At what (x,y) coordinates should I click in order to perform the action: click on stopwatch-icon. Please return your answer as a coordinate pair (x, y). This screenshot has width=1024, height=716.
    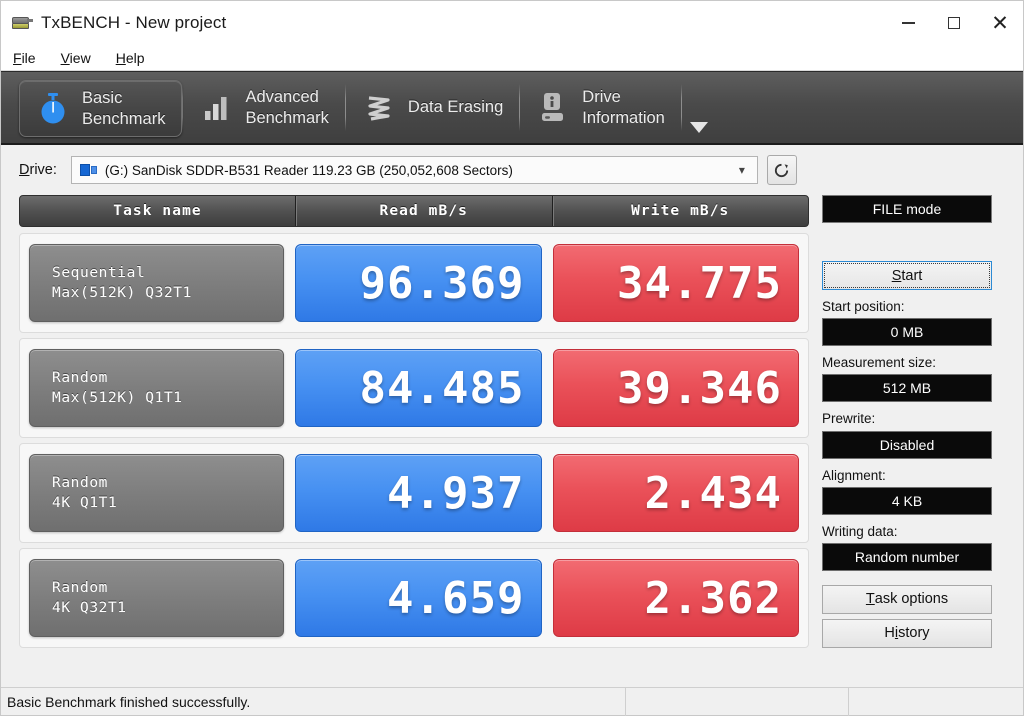
    Looking at the image, I should click on (53, 109).